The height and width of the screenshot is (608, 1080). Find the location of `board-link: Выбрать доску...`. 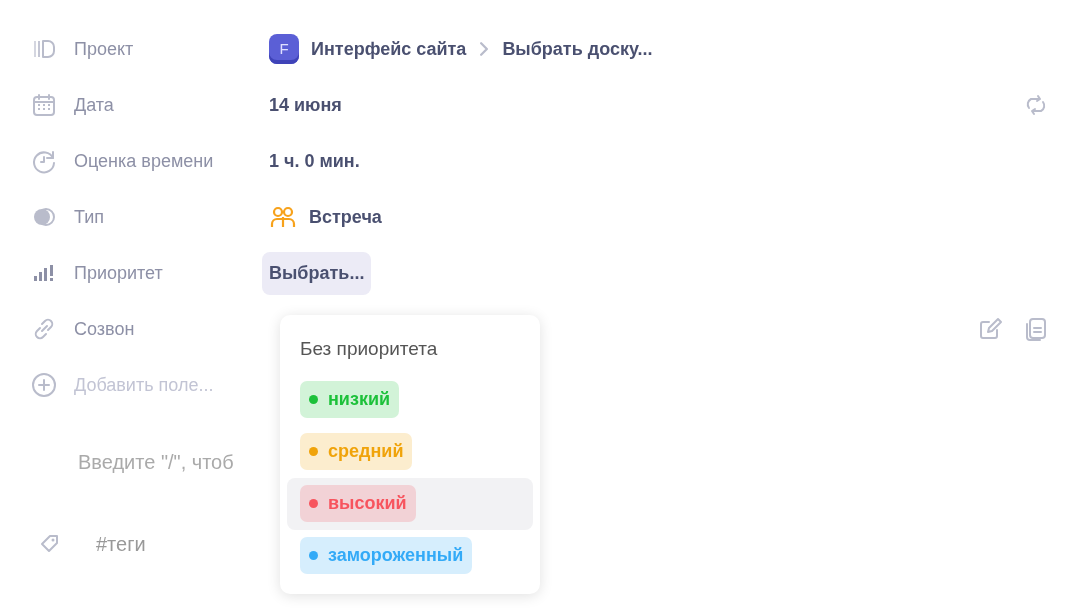

board-link: Выбрать доску... is located at coordinates (577, 49).